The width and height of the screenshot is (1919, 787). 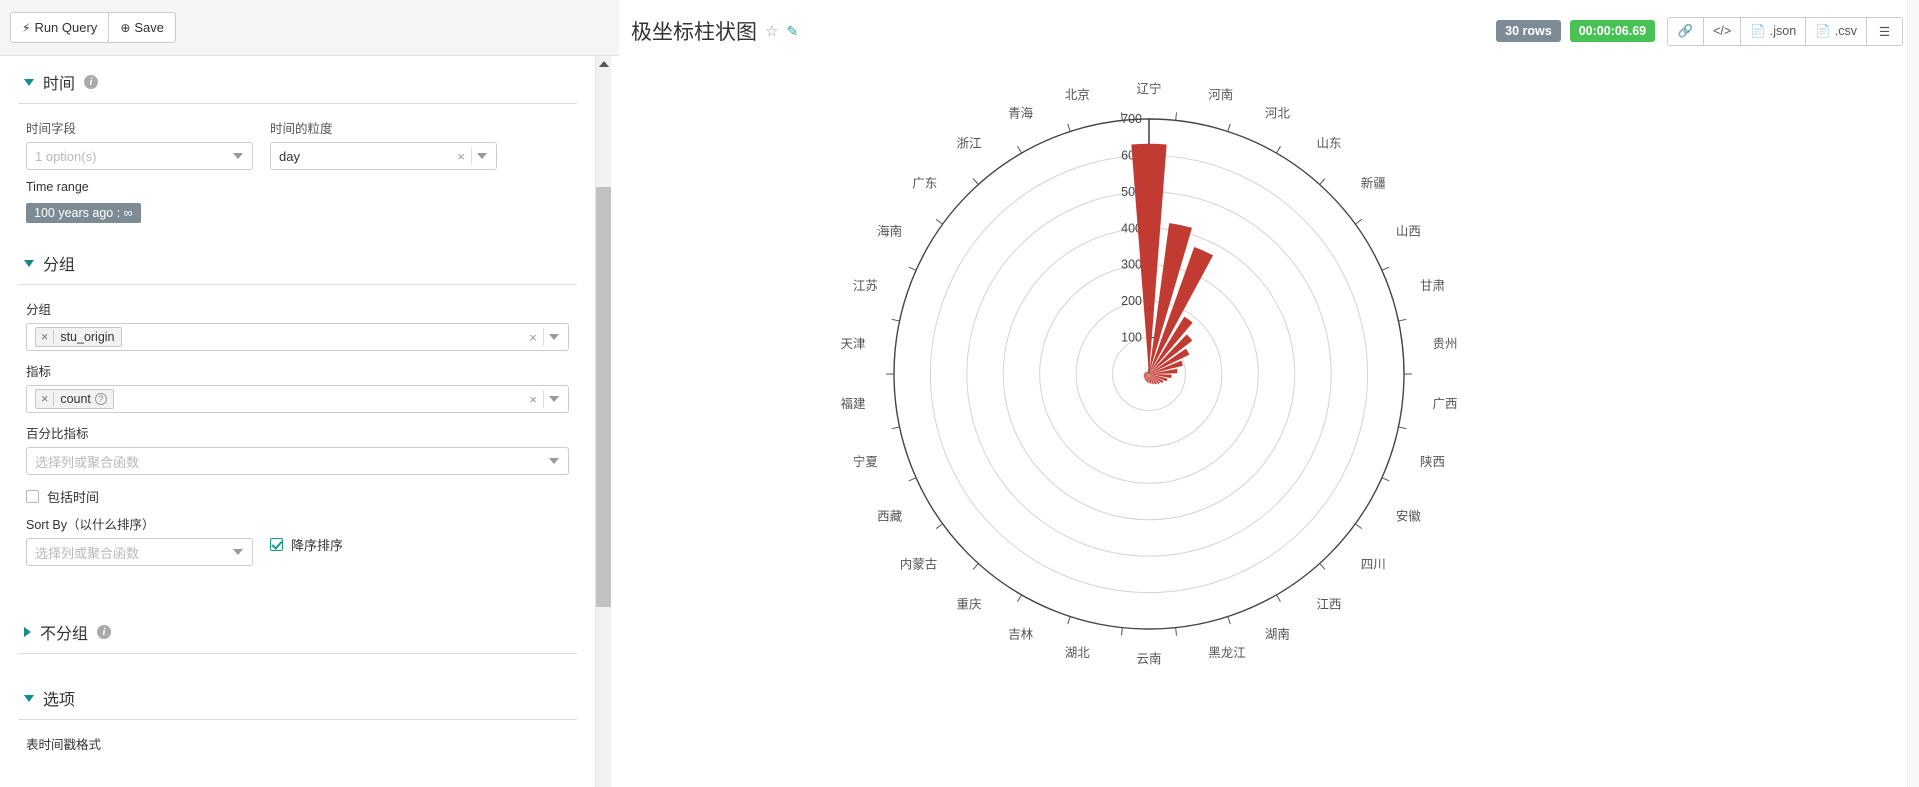 I want to click on scroll-up-icon, so click(x=603, y=64).